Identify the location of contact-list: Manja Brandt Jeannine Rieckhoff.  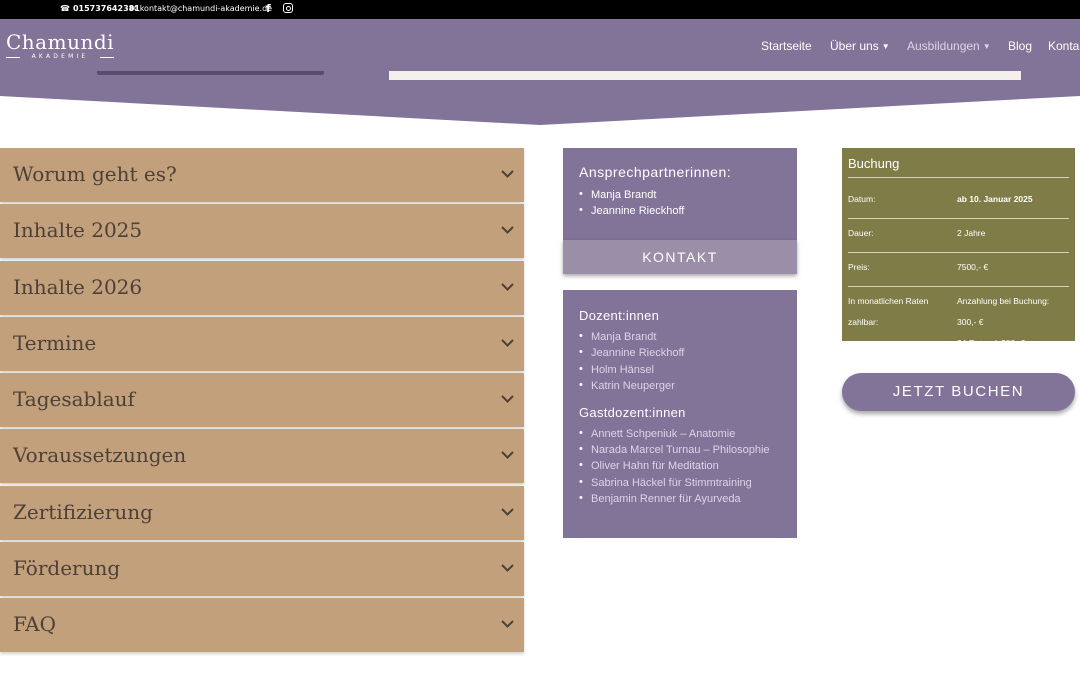
(680, 202).